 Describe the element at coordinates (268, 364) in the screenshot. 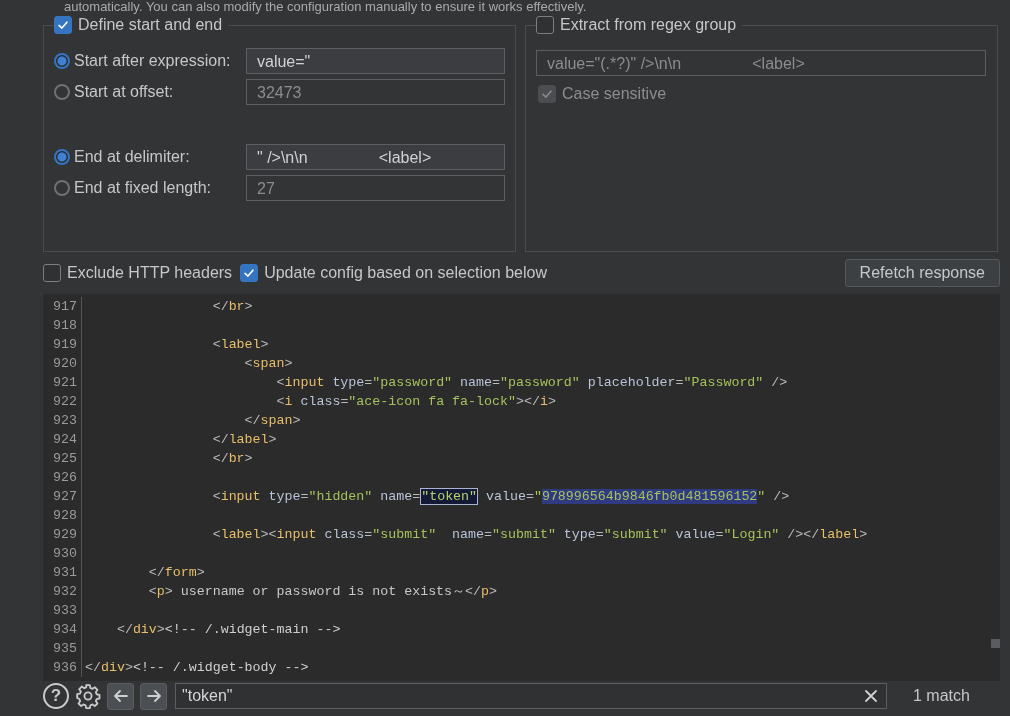

I see `code-line: <span>` at that location.